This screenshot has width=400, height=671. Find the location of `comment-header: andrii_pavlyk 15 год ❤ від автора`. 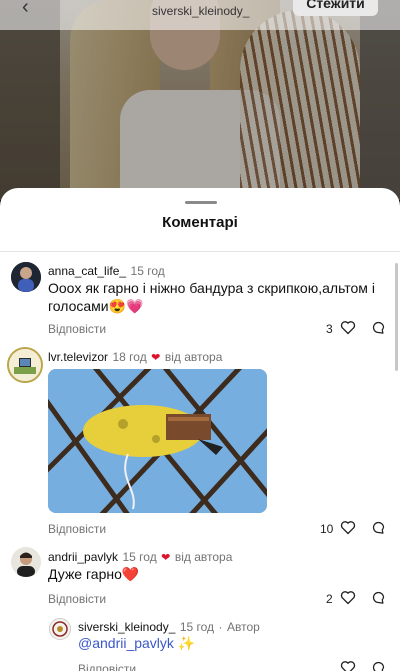

comment-header: andrii_pavlyk 15 год ❤ від автора is located at coordinates (140, 557).